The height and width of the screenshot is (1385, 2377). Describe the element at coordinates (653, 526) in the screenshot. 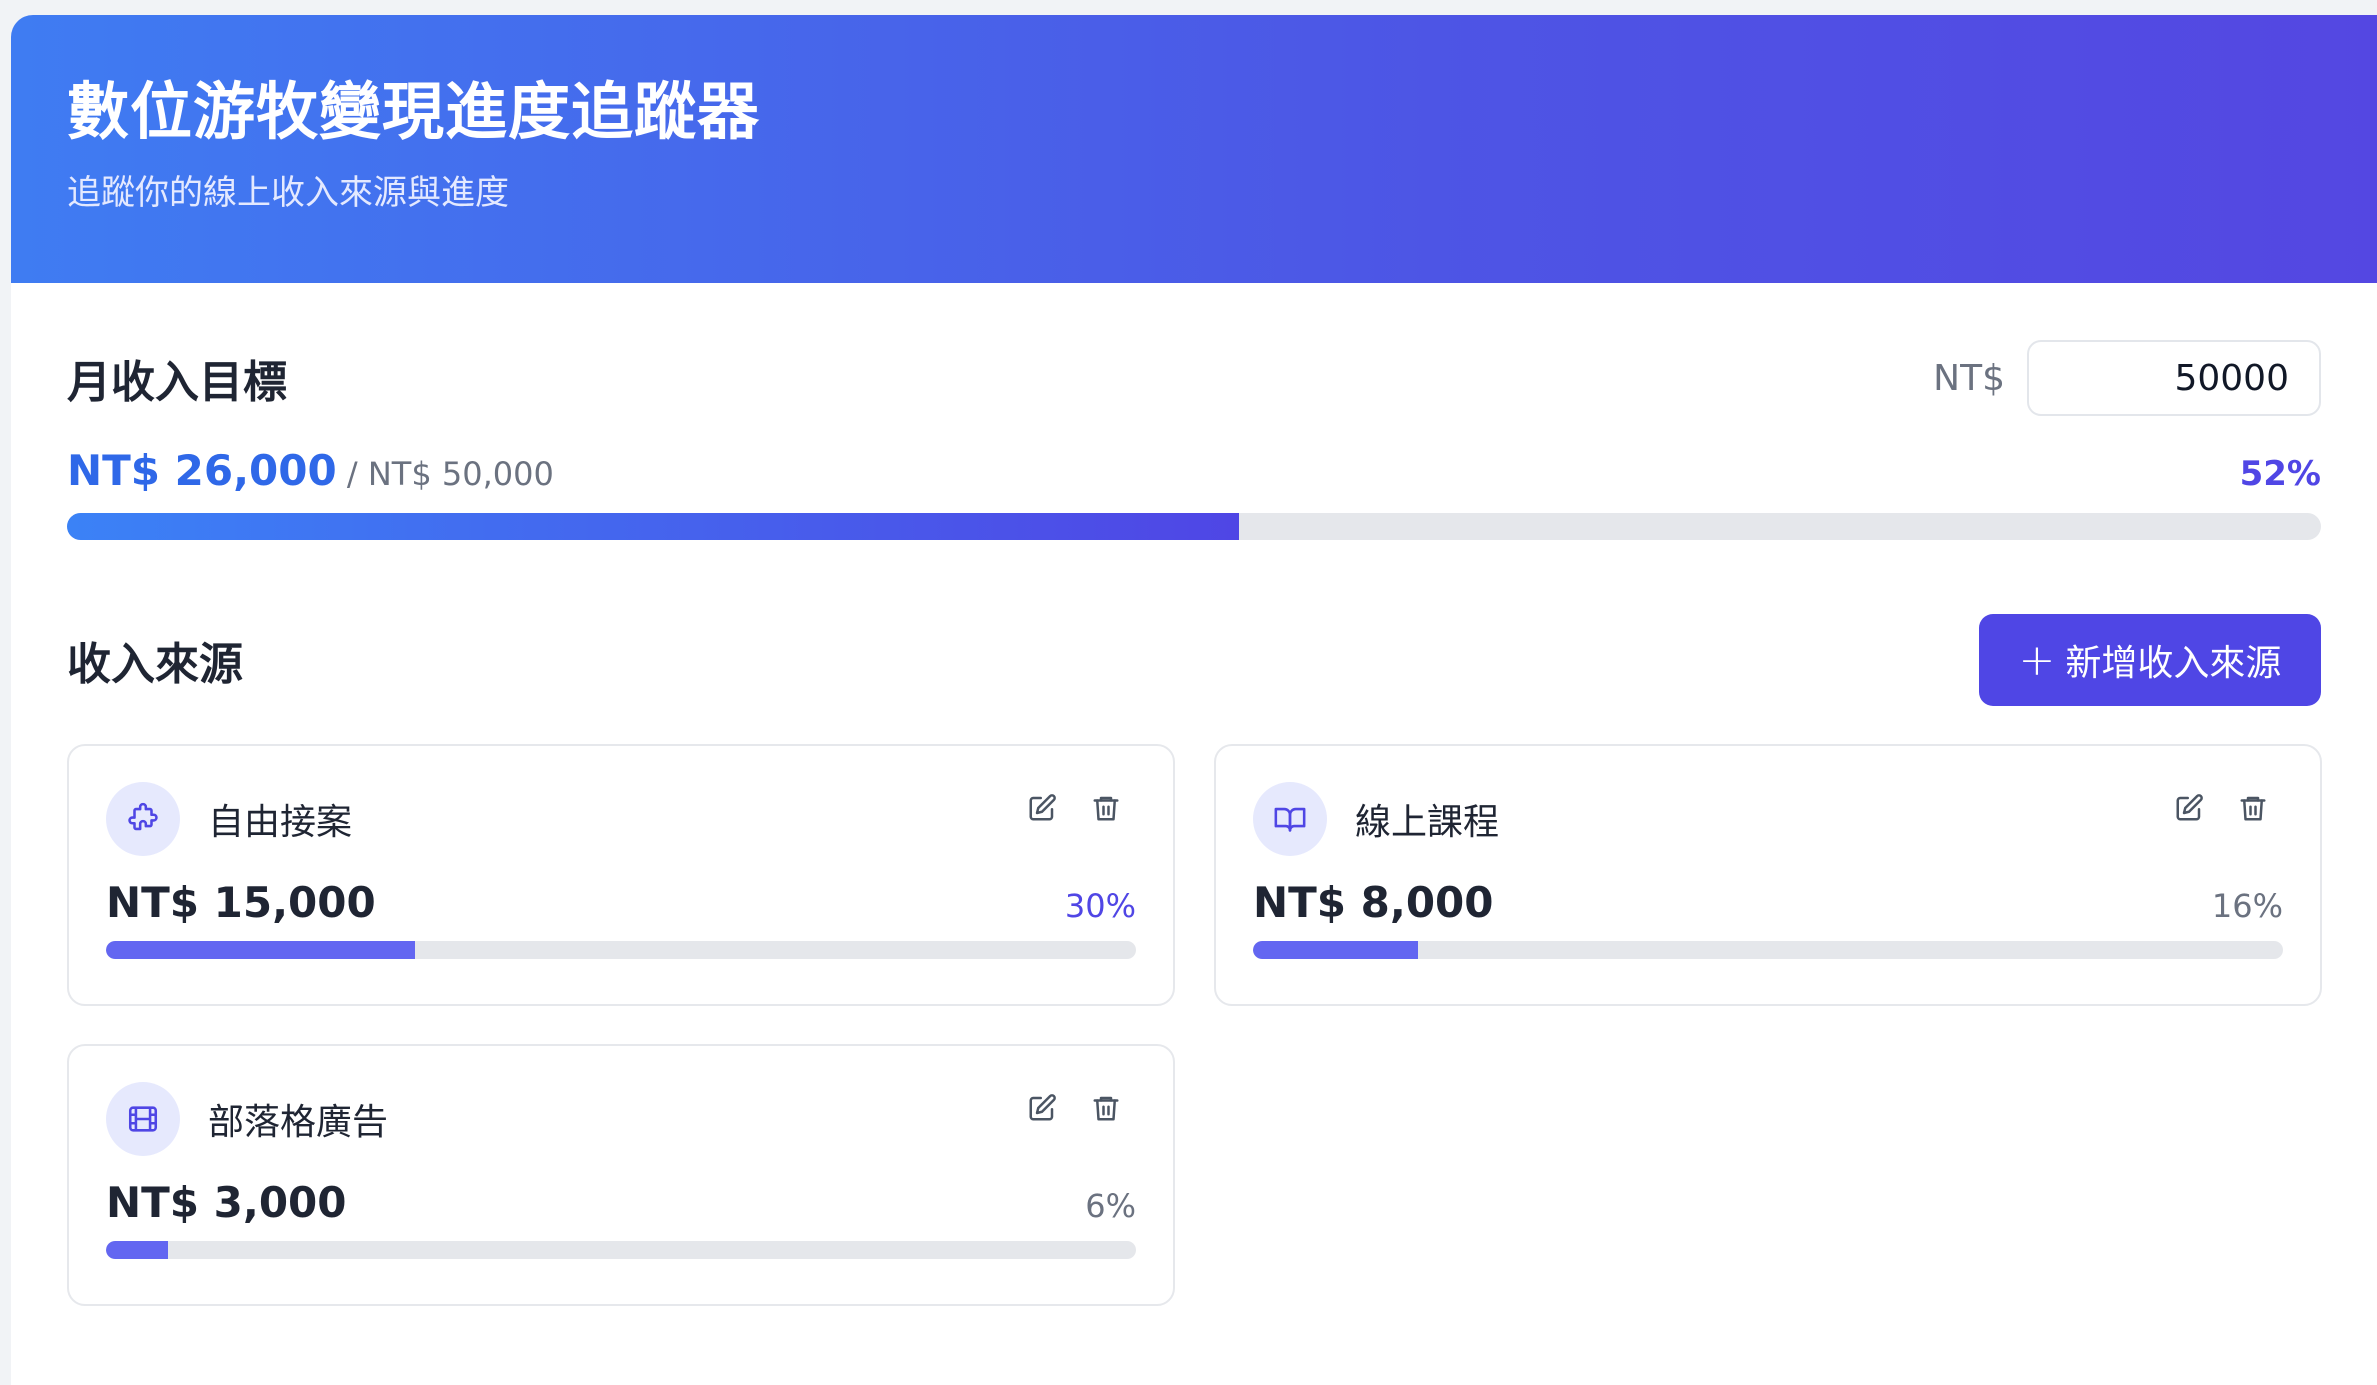

I see `goal-progress-fill` at that location.